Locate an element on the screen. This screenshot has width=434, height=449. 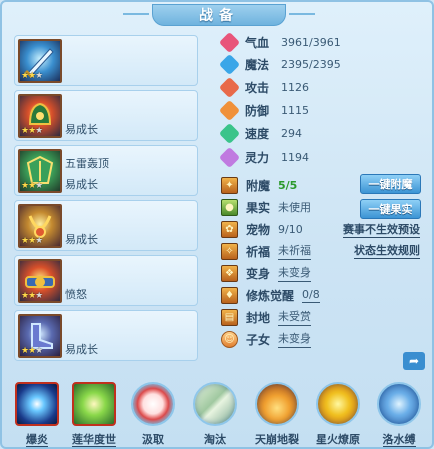
skill-name: 爆炎 is located at coordinates (37, 440).